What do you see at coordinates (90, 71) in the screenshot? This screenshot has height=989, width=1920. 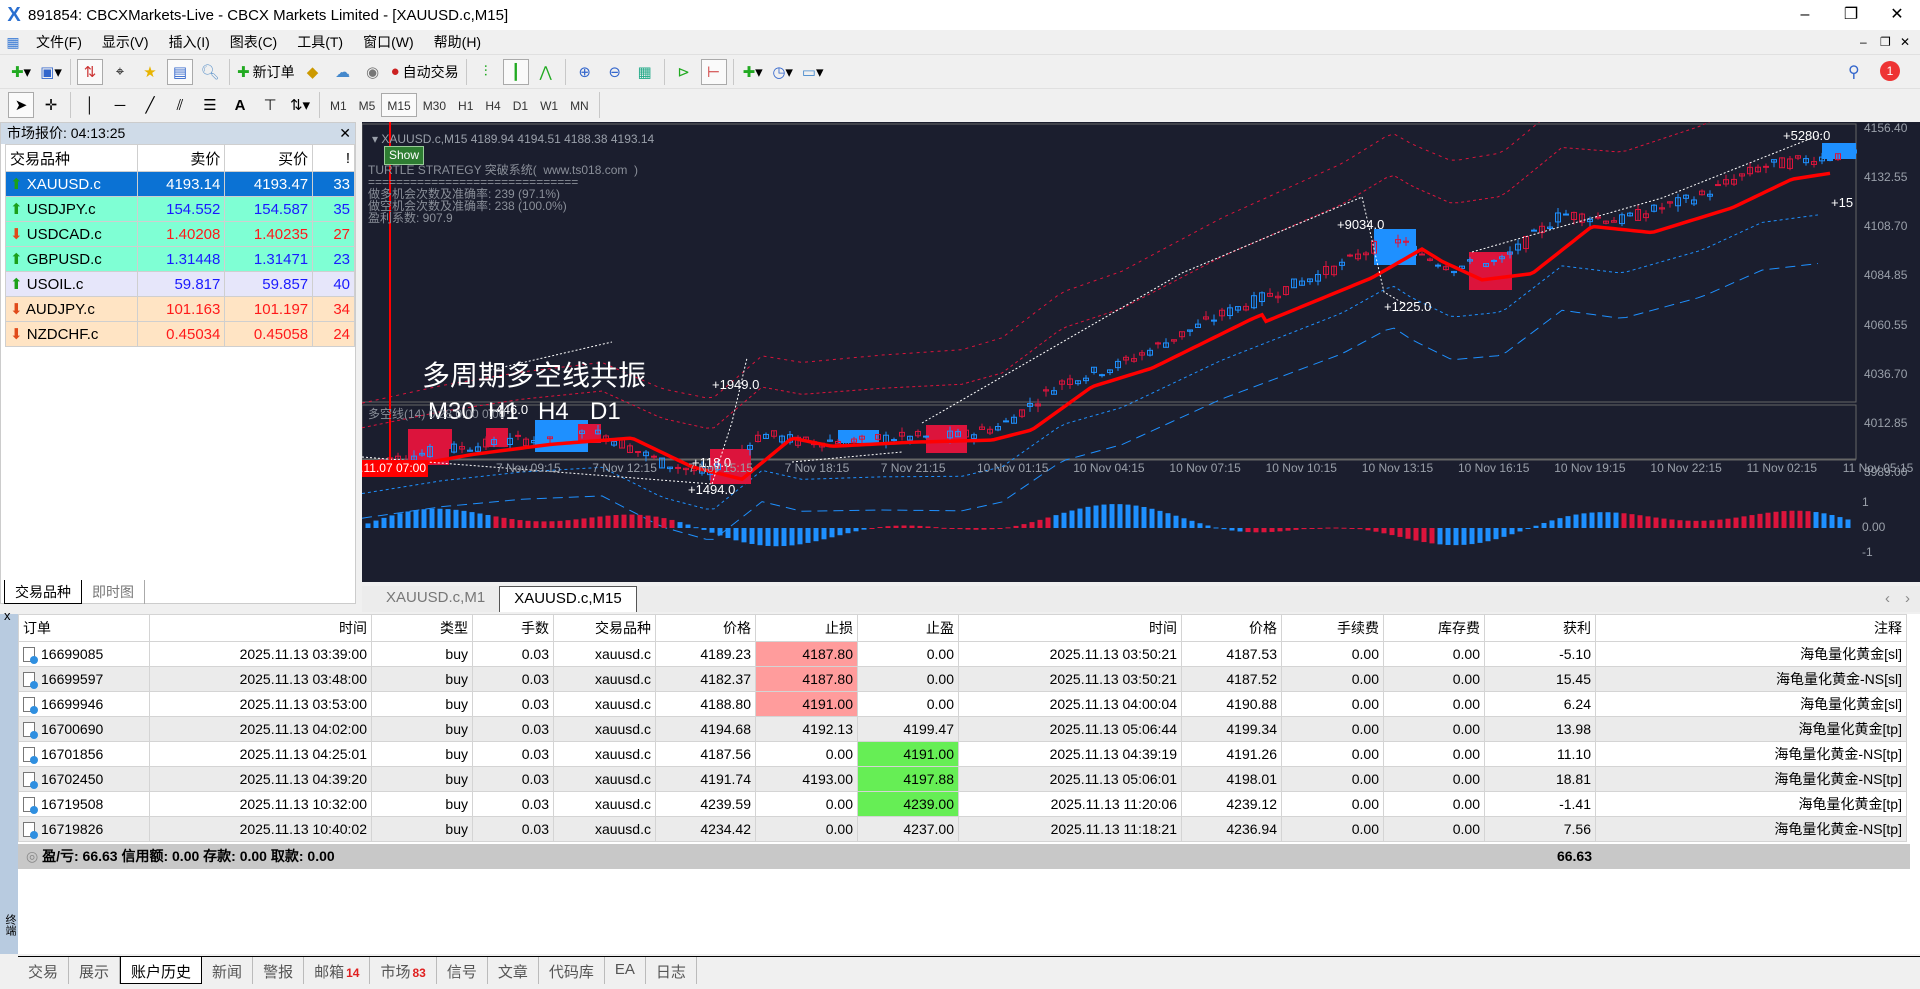 I see `market-watch-button: ⇅` at bounding box center [90, 71].